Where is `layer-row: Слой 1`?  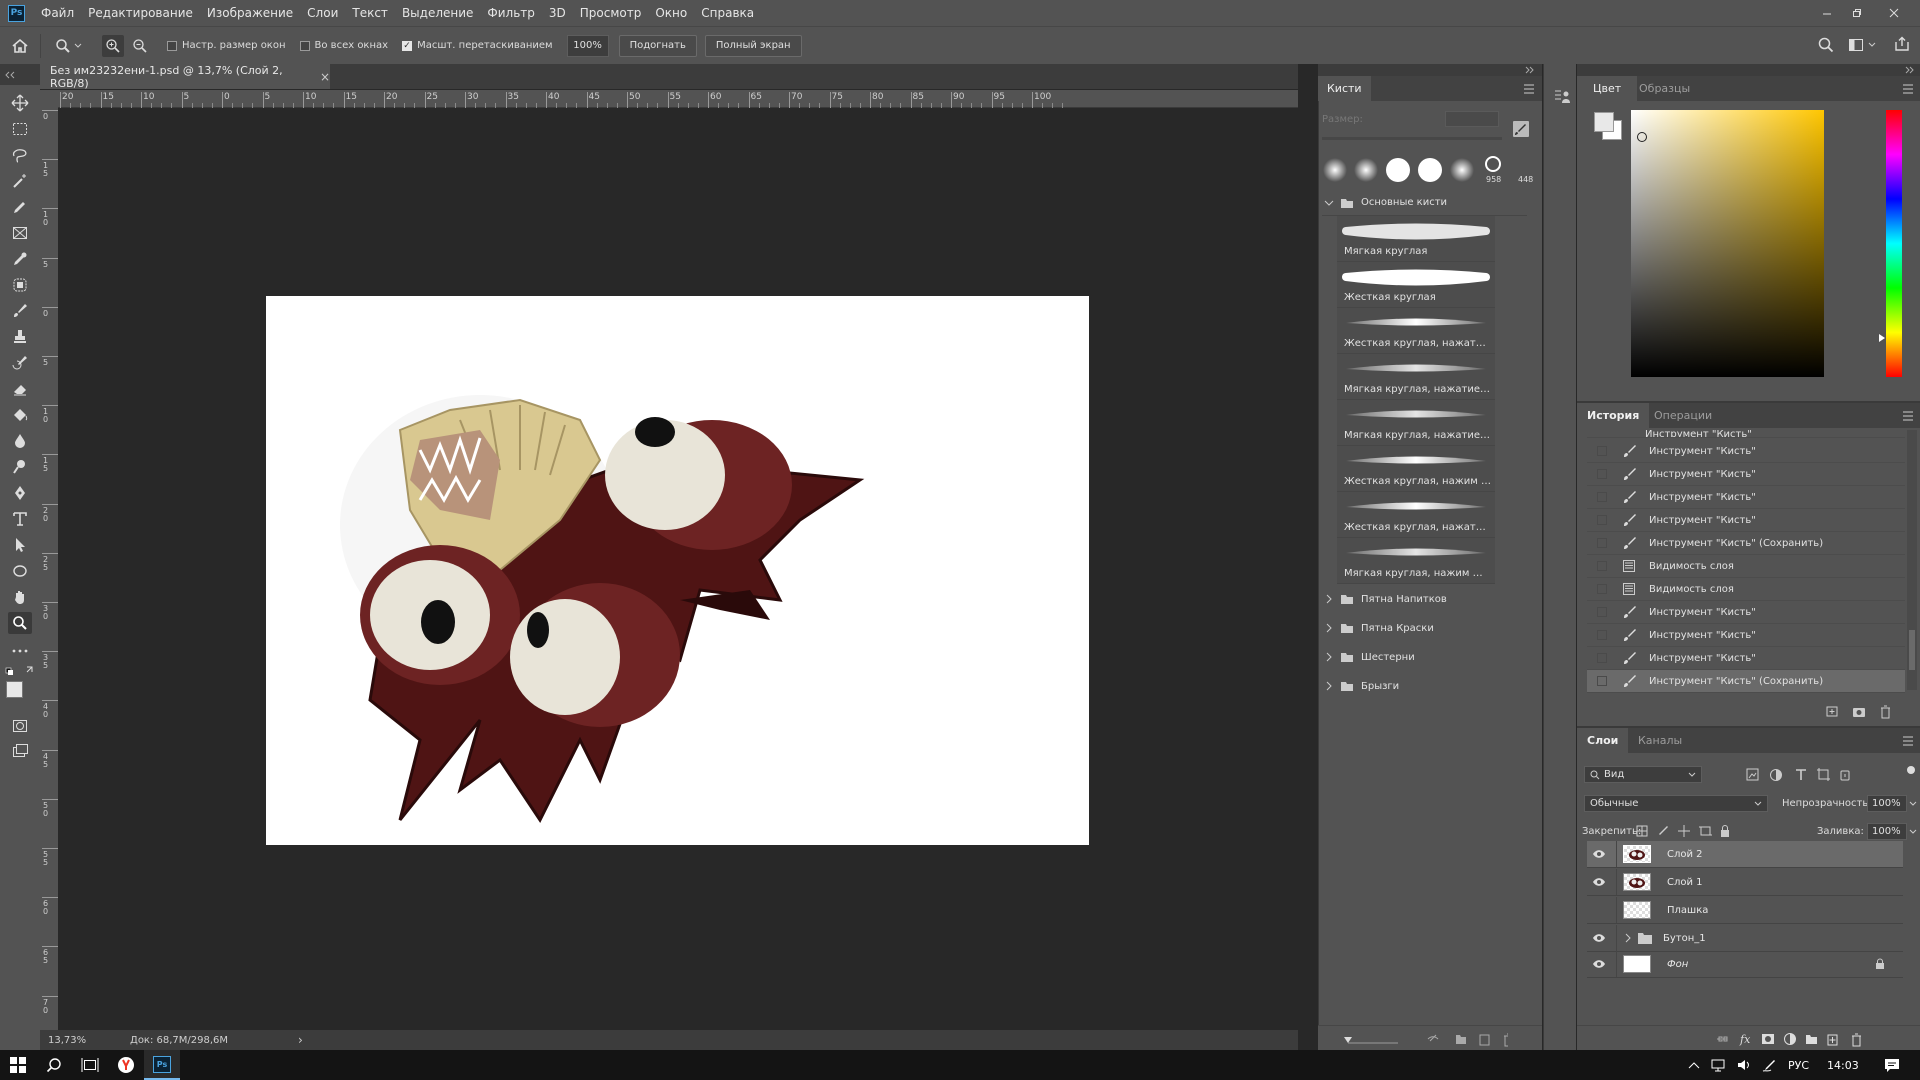 layer-row: Слой 1 is located at coordinates (1745, 882).